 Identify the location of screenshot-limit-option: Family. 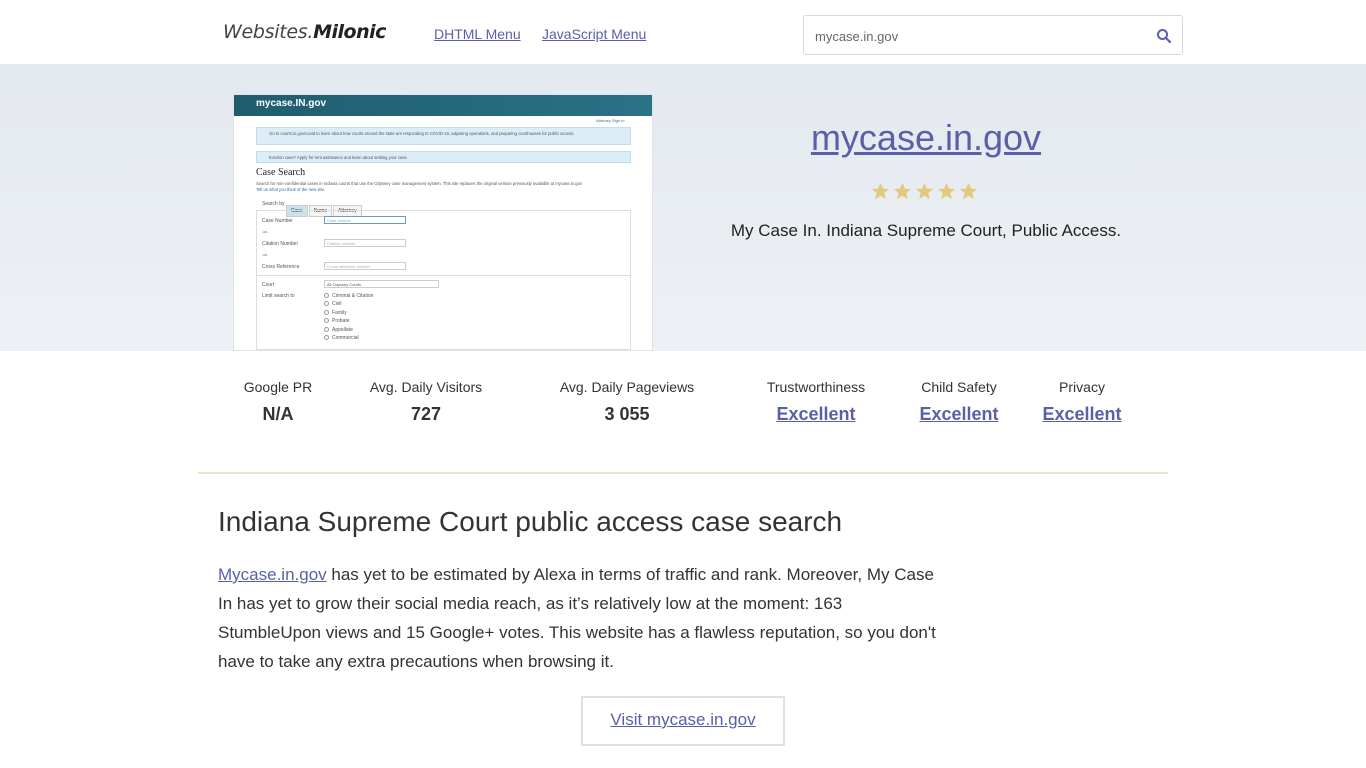
(339, 313).